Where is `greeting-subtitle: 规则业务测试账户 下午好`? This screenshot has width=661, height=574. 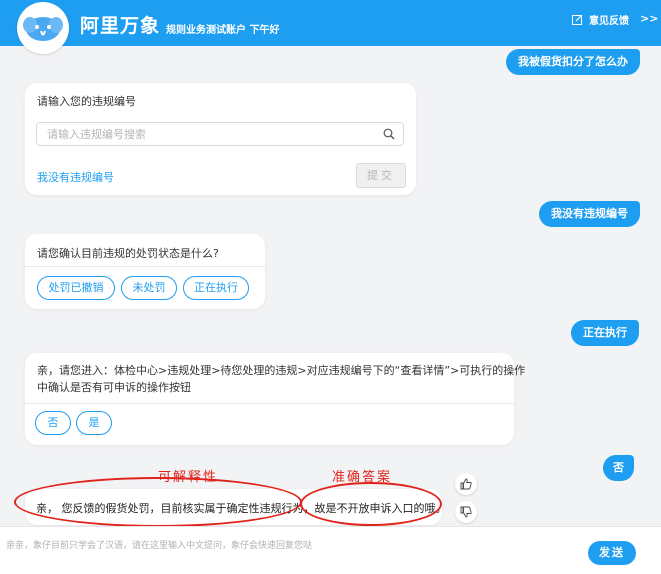 greeting-subtitle: 规则业务测试账户 下午好 is located at coordinates (223, 30).